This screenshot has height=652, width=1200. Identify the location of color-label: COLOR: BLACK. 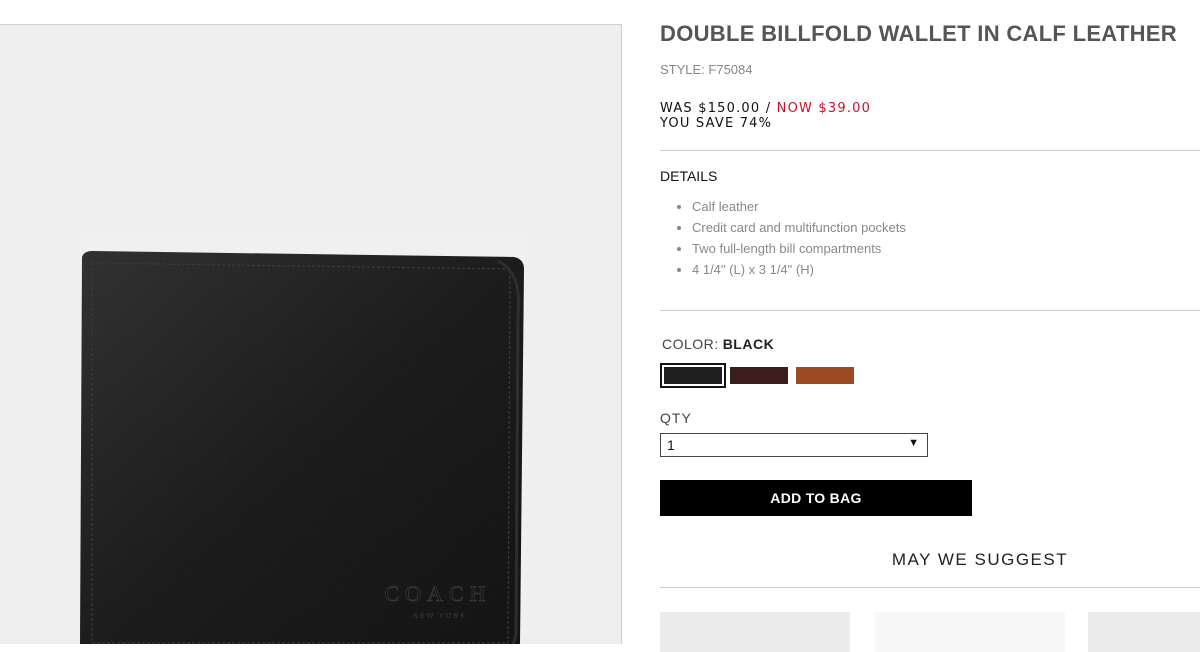
(718, 344).